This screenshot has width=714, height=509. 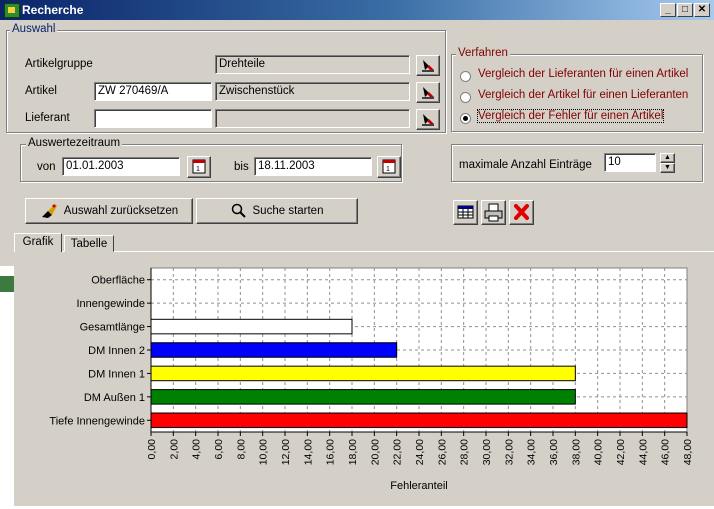 I want to click on x-tick-label: 34,00, so click(x=532, y=452).